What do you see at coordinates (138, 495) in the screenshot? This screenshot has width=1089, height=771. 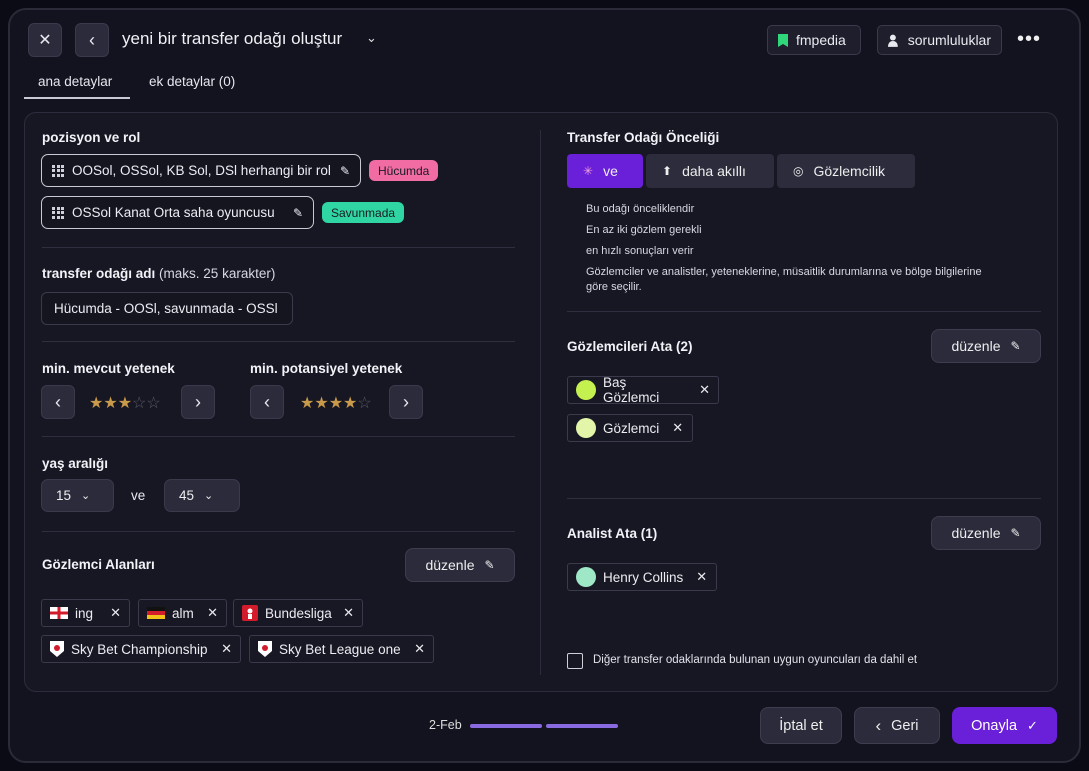 I see `age-and-text: ve` at bounding box center [138, 495].